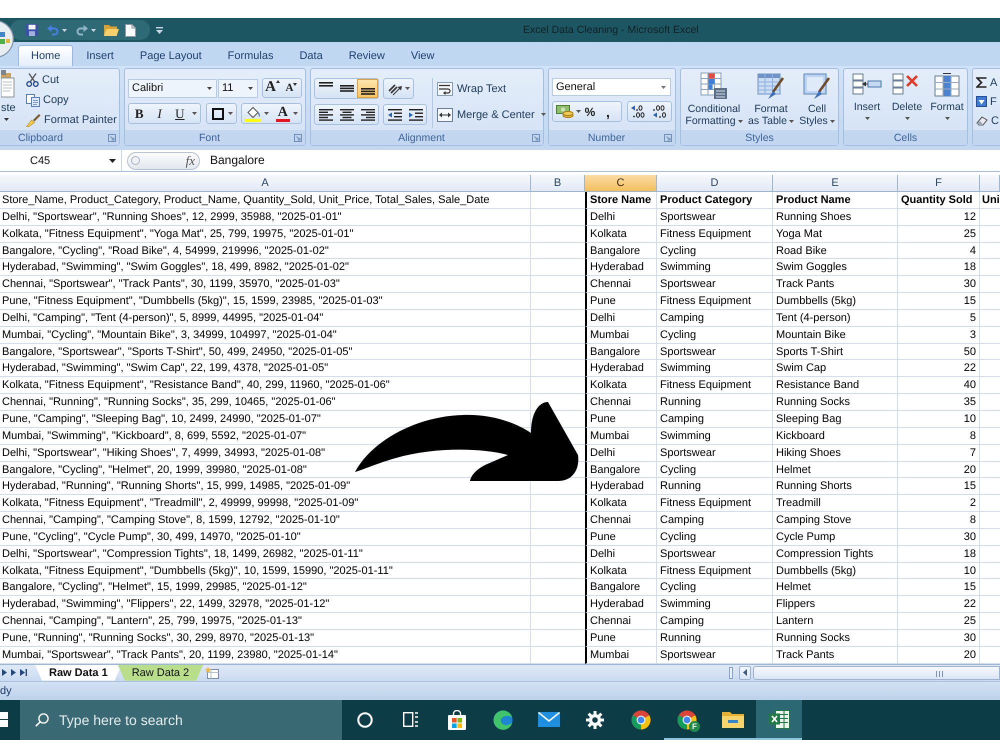 The height and width of the screenshot is (750, 1000). Describe the element at coordinates (282, 113) in the screenshot. I see `font-color-button: A` at that location.